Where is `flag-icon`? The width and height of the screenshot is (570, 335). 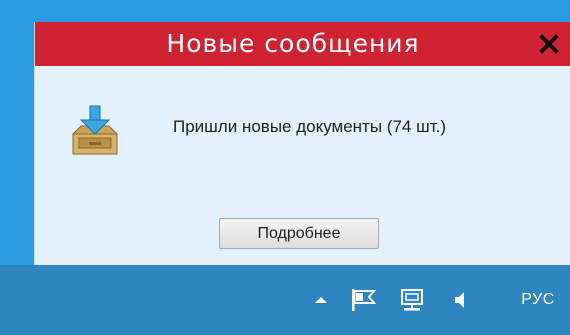 flag-icon is located at coordinates (364, 300).